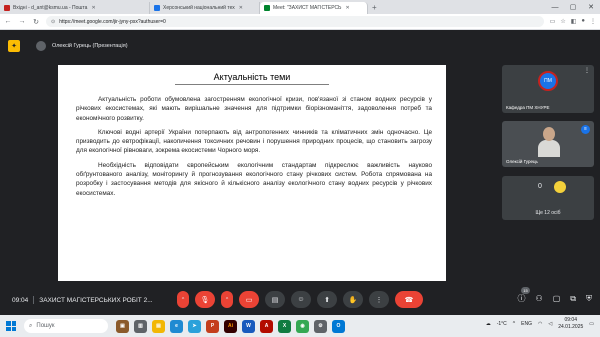 The width and height of the screenshot is (600, 337). Describe the element at coordinates (548, 213) in the screenshot. I see `others-label: Ще 12 осіб` at that location.